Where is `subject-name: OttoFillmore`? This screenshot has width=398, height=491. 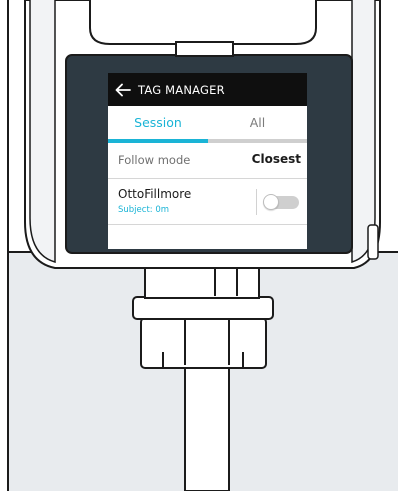
subject-name: OttoFillmore is located at coordinates (155, 194).